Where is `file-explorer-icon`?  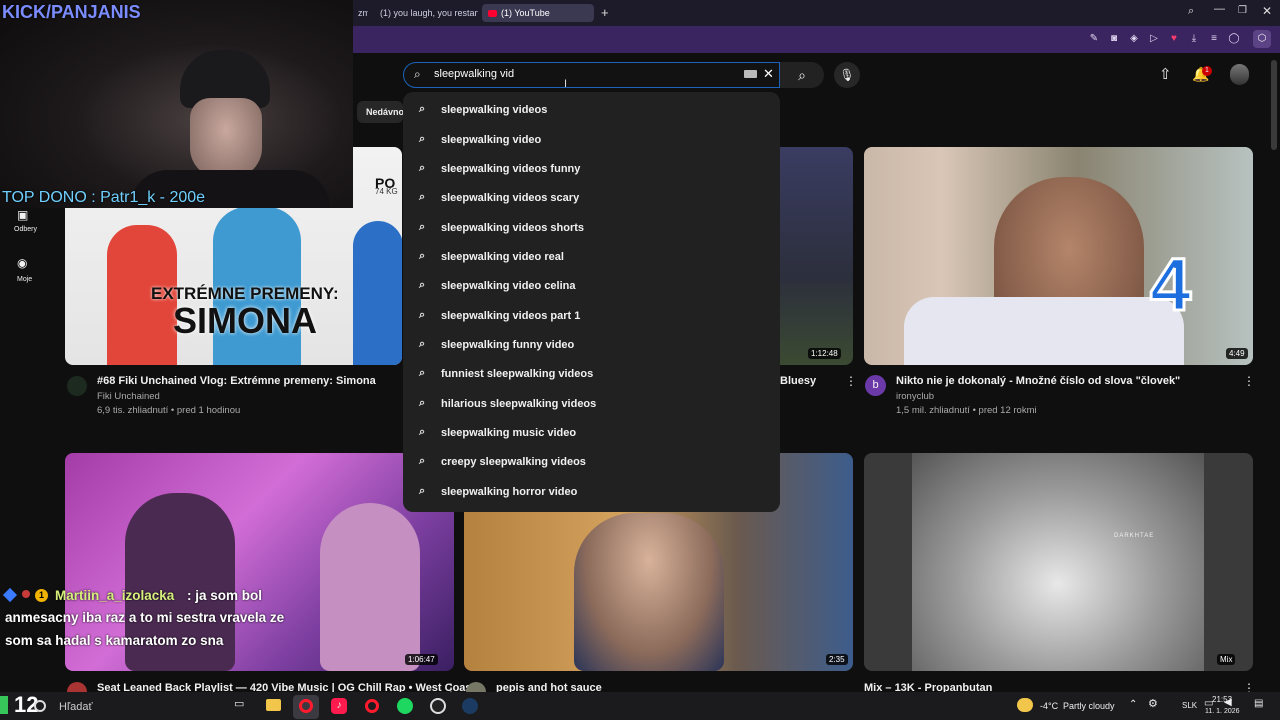 file-explorer-icon is located at coordinates (273, 705).